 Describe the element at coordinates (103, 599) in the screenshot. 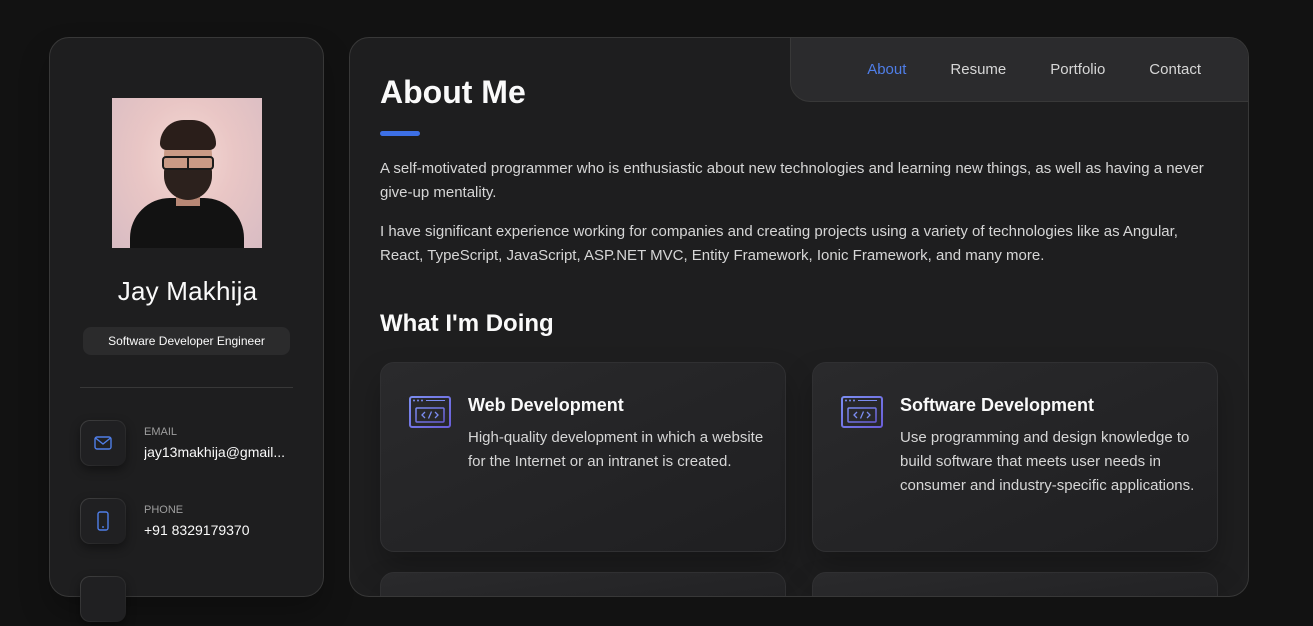

I see `contact-icon` at that location.